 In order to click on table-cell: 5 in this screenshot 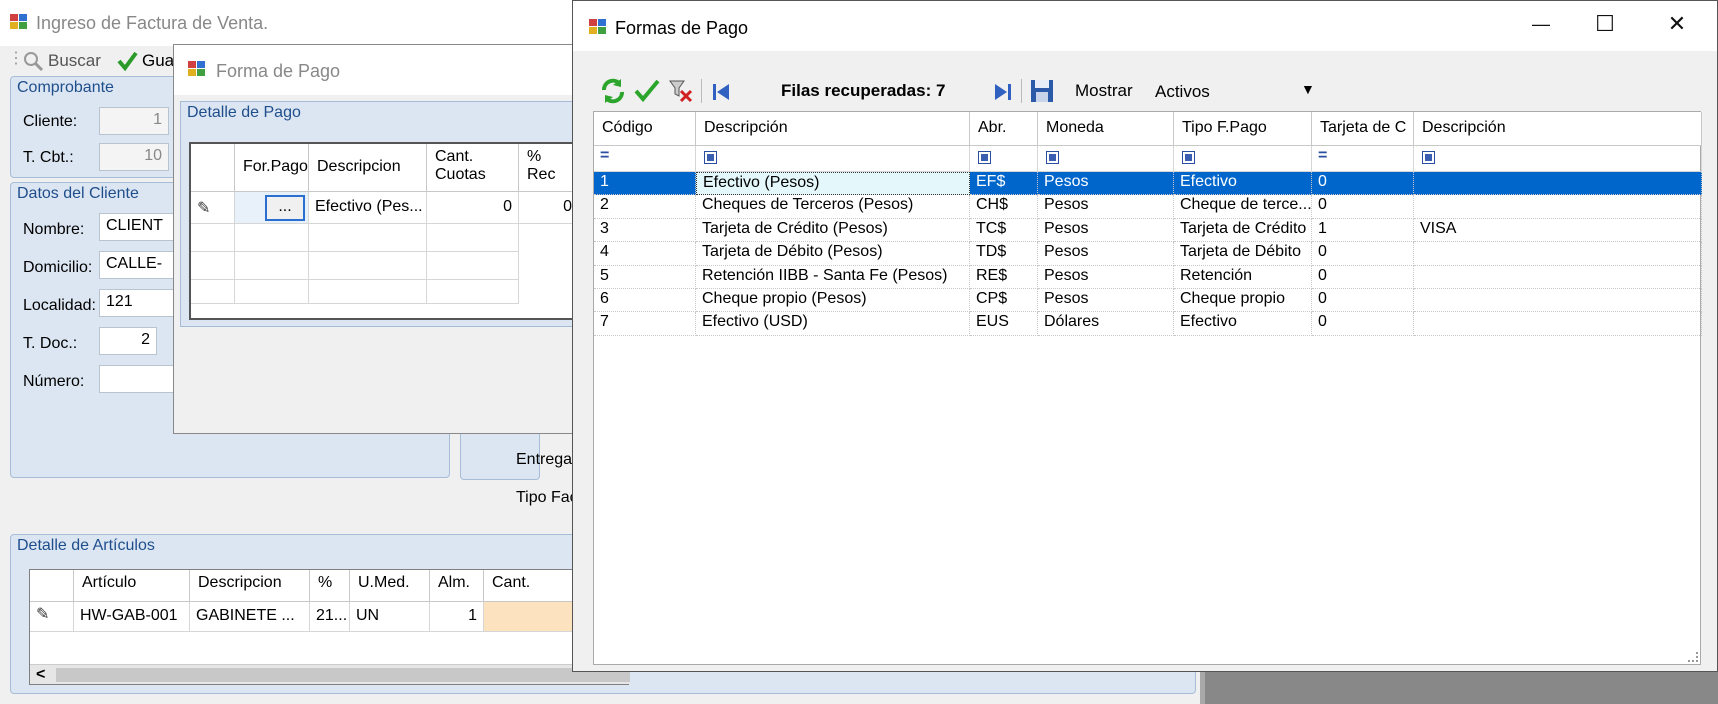, I will do `click(645, 277)`.